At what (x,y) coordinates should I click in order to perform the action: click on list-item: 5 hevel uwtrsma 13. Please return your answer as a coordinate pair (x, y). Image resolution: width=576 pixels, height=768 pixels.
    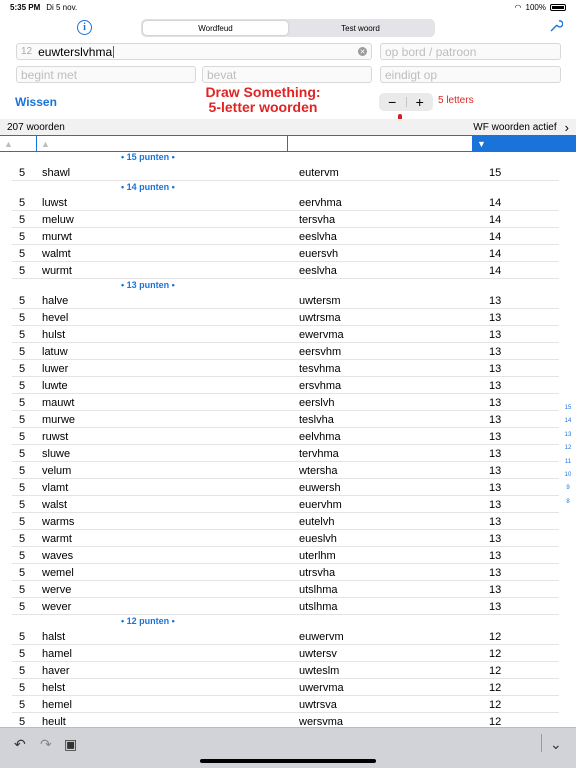
    Looking at the image, I should click on (288, 317).